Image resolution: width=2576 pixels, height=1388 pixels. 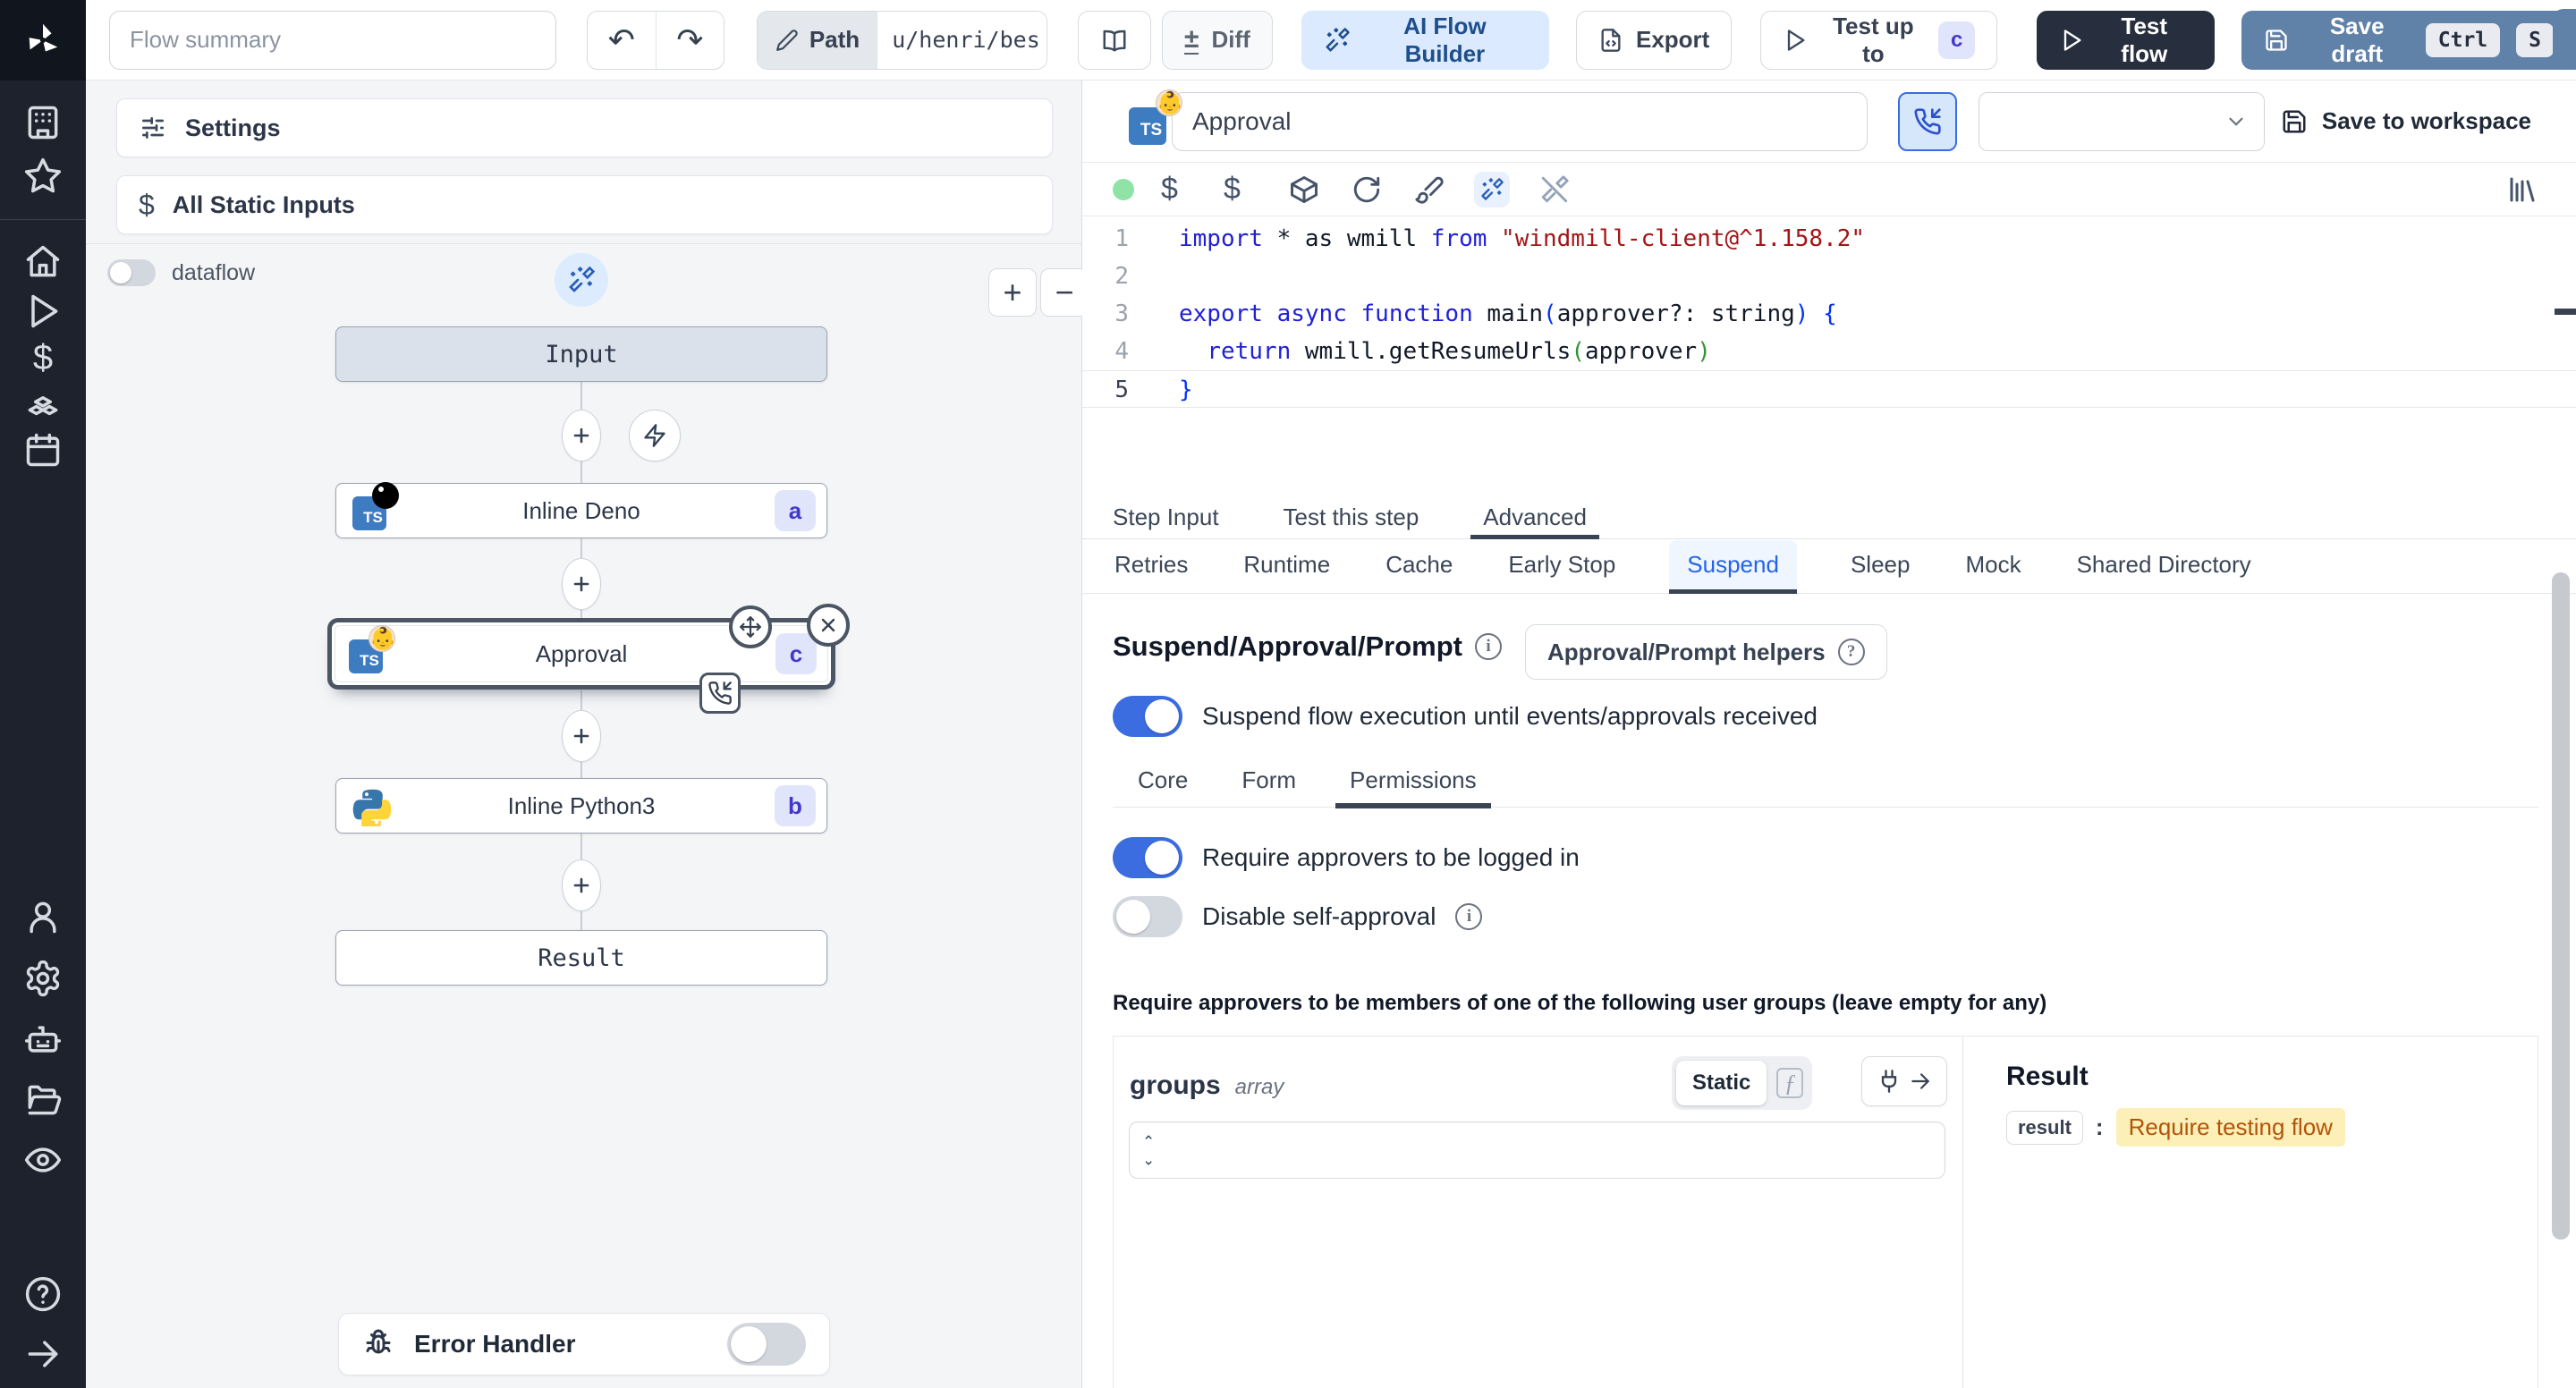 I want to click on path-value: u/henri/bes, so click(x=962, y=40).